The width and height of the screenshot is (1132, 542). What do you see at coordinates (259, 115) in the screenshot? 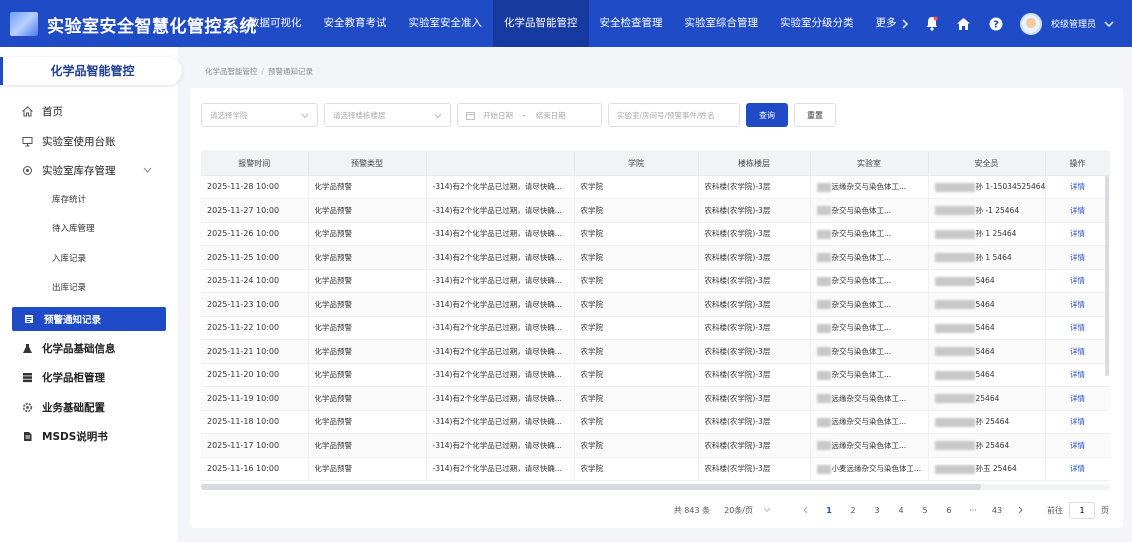
I see `college-select: 请选择学院` at bounding box center [259, 115].